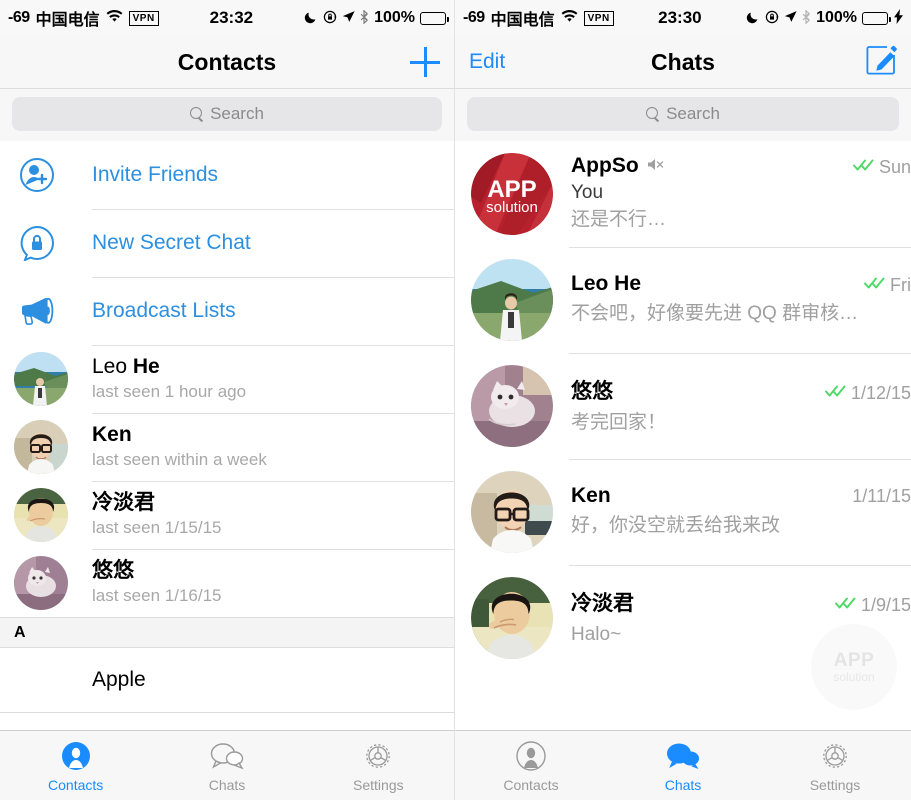  Describe the element at coordinates (155, 174) in the screenshot. I see `invite-friends-label: Invite Friends` at that location.